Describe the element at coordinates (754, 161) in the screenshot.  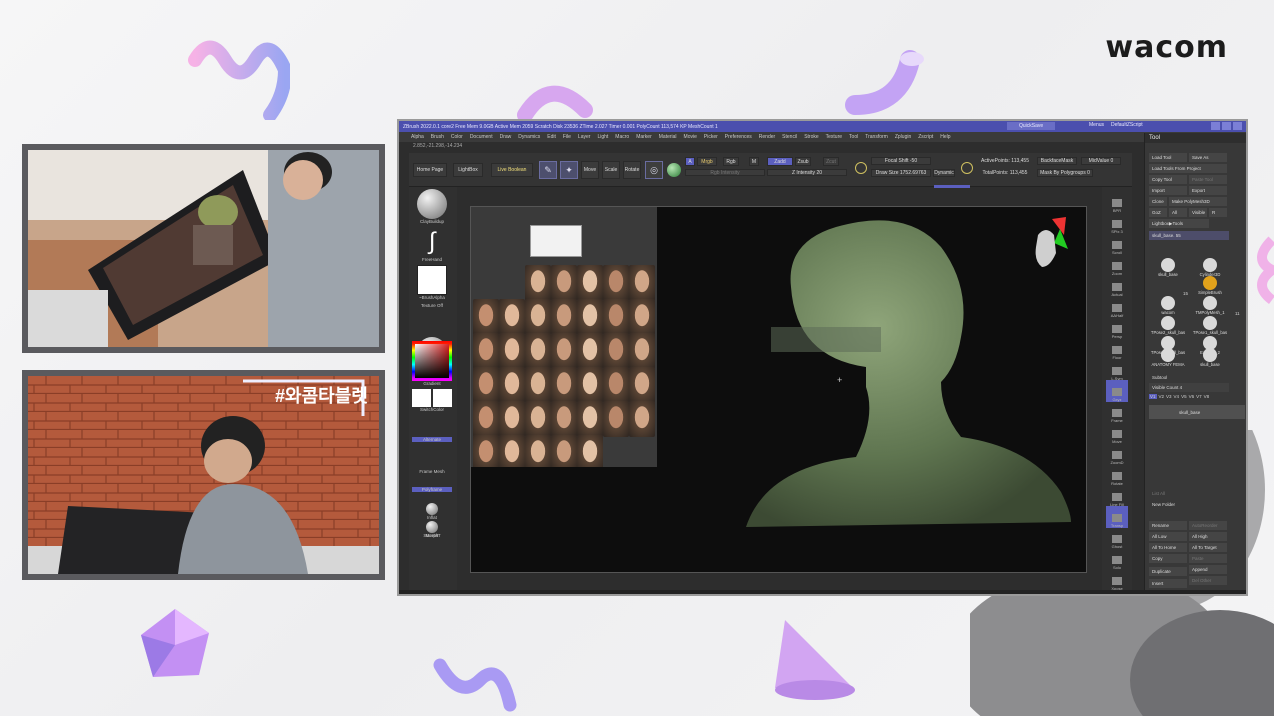
I see `m-button: M` at that location.